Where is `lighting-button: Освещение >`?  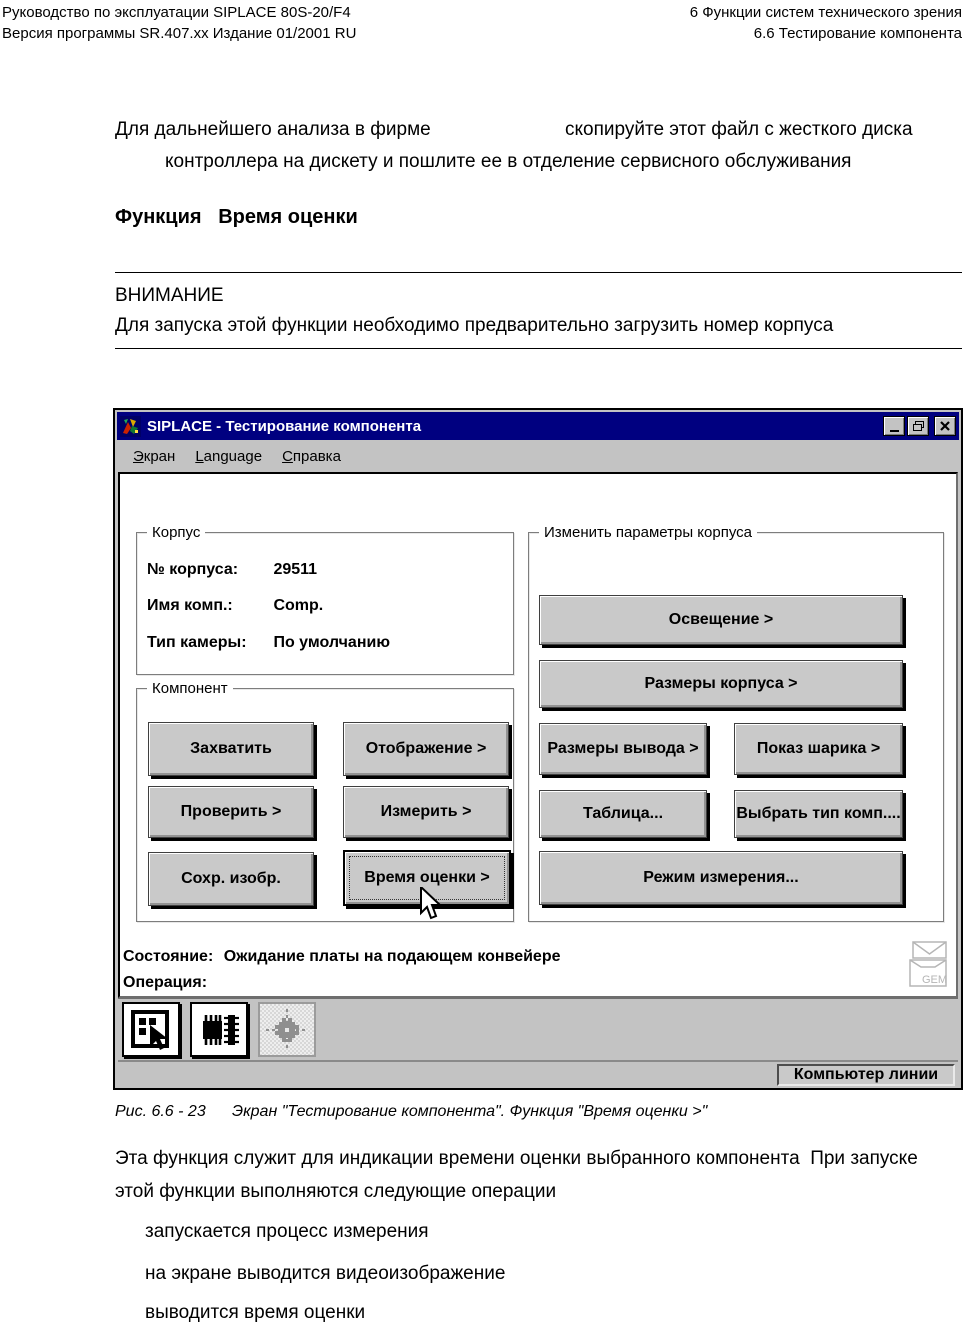 lighting-button: Освещение > is located at coordinates (721, 620).